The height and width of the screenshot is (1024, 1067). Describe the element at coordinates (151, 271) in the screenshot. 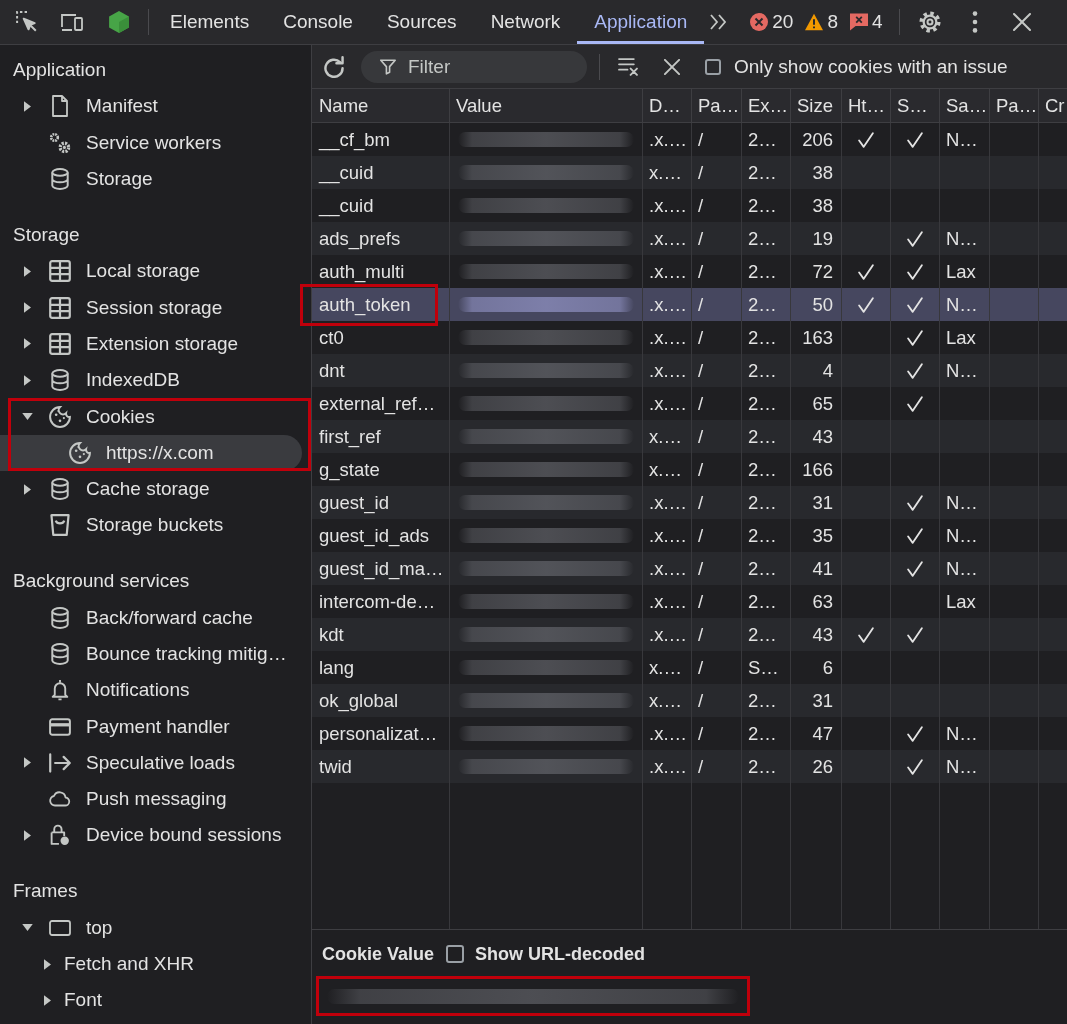

I see `sidebar-item: Local storage` at that location.